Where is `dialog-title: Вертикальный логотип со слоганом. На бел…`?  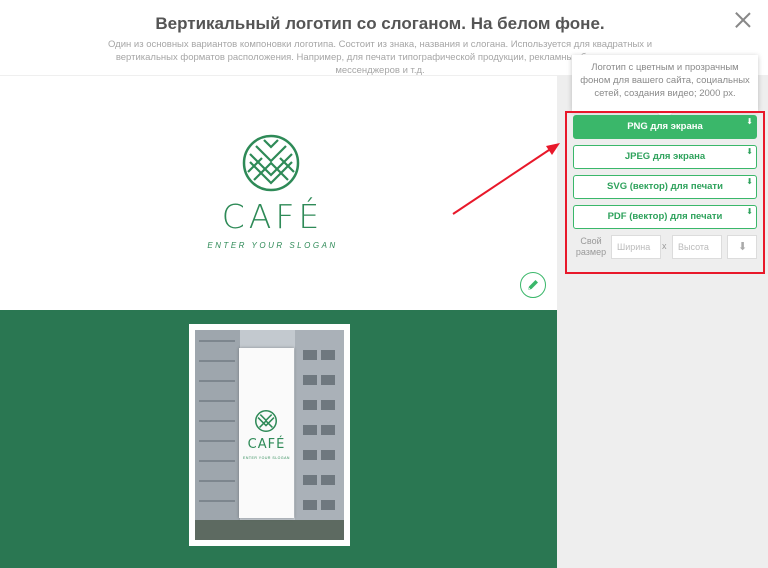 dialog-title: Вертикальный логотип со слоганом. На бел… is located at coordinates (380, 23).